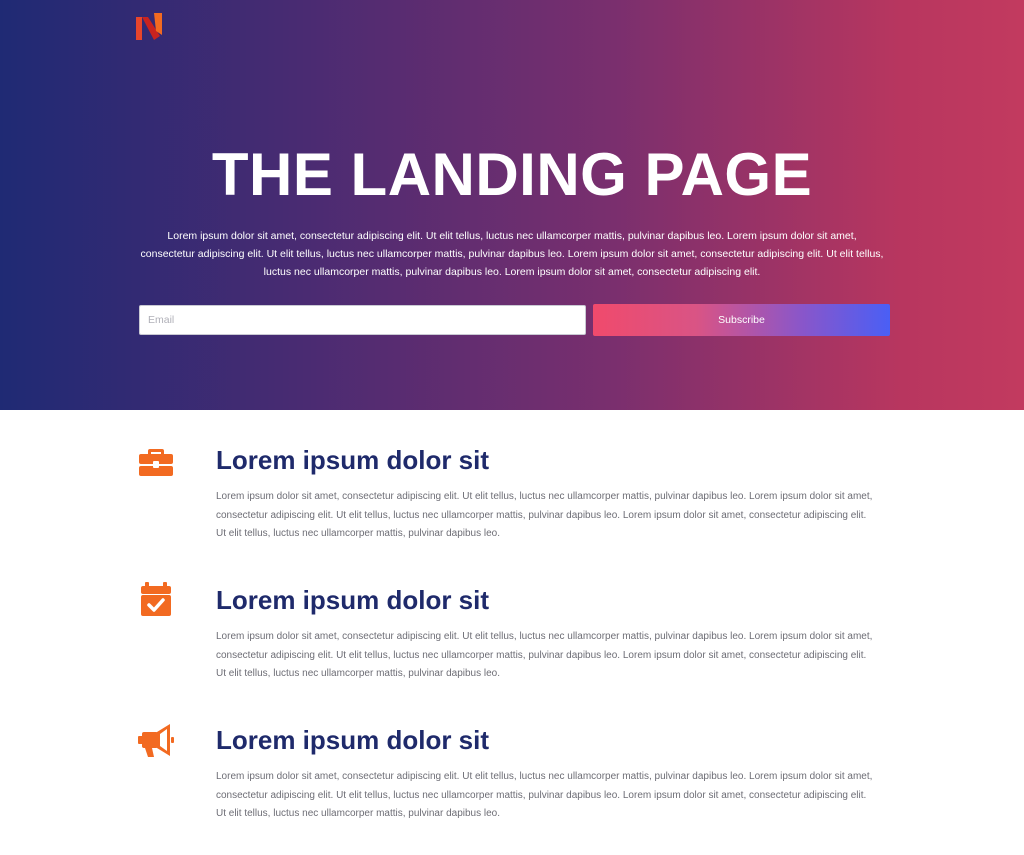 The width and height of the screenshot is (1024, 855). I want to click on brand-n-logo-icon, so click(149, 26).